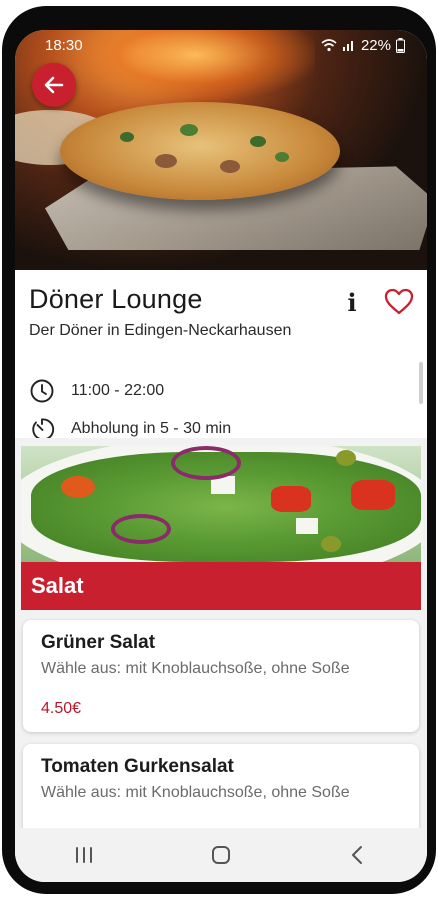 This screenshot has width=438, height=900. I want to click on item-name: Grüner Salat, so click(98, 642).